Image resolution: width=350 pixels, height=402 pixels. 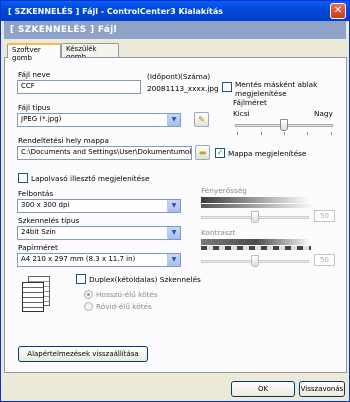 I want to click on destination-folder-label: Rendeltetési hely mappa, so click(x=63, y=140).